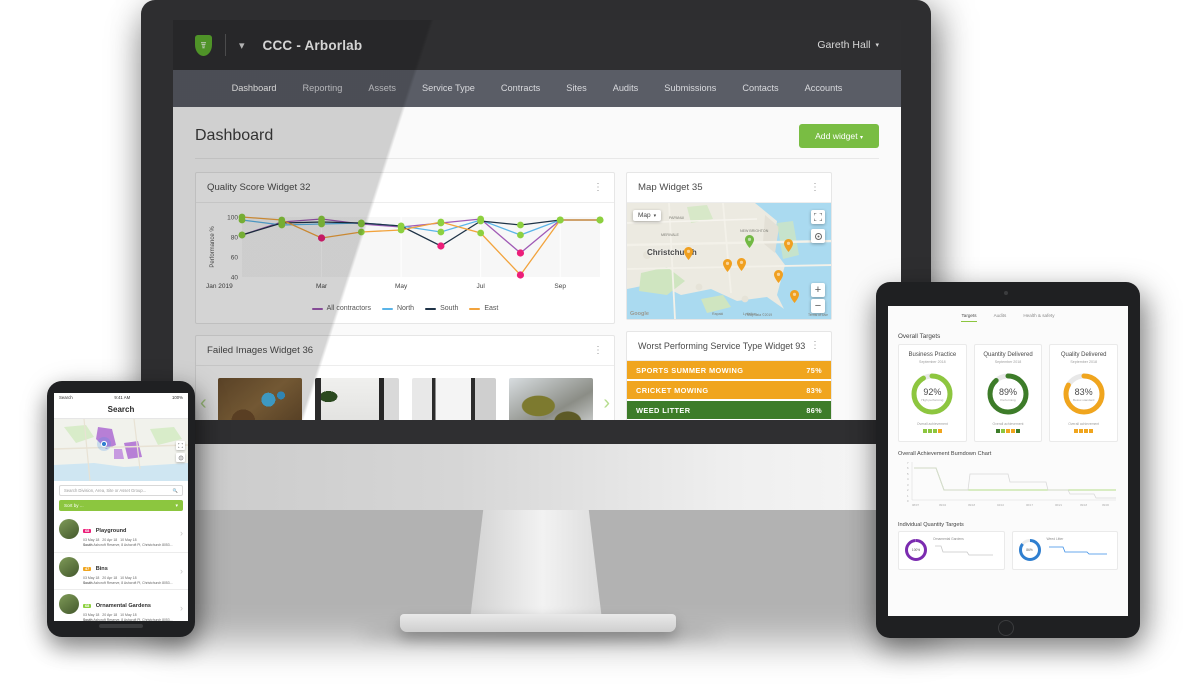 Image resolution: width=1199 pixels, height=696 pixels. I want to click on meta-due: 20 Apr 18, so click(110, 615).